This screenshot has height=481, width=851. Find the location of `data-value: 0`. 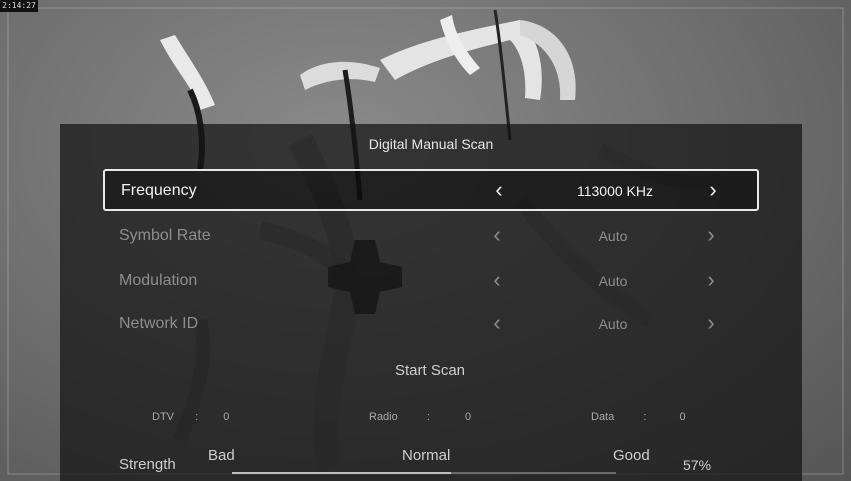

data-value: 0 is located at coordinates (682, 417).